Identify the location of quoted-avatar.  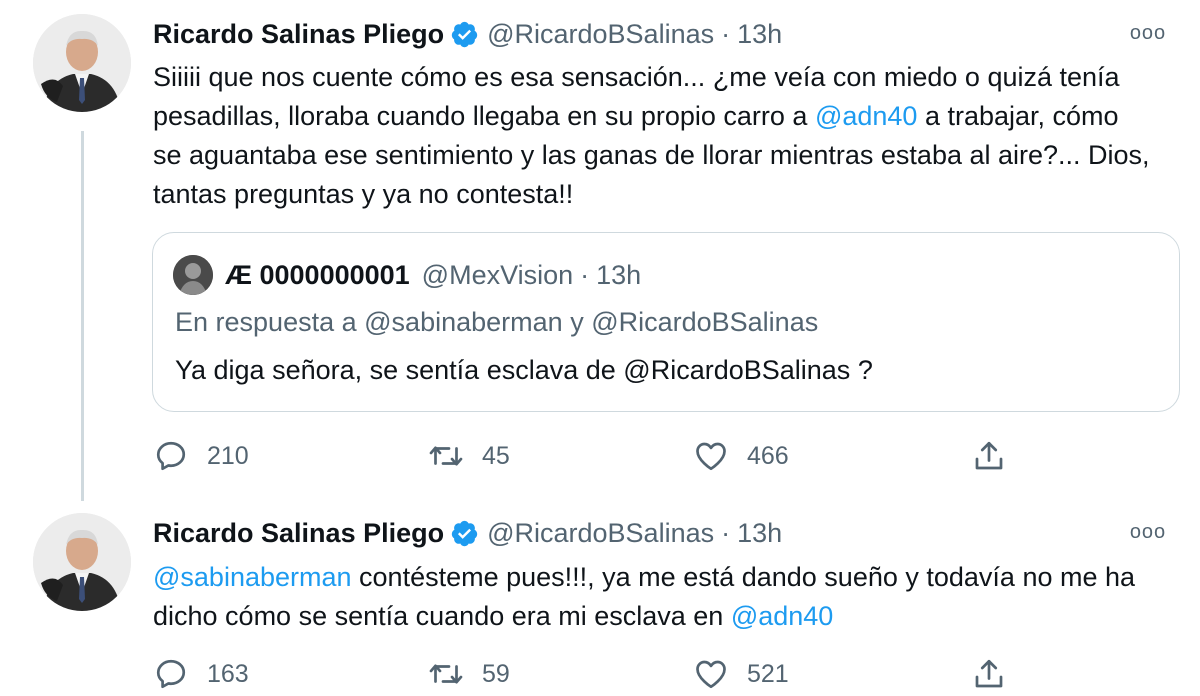
(193, 275).